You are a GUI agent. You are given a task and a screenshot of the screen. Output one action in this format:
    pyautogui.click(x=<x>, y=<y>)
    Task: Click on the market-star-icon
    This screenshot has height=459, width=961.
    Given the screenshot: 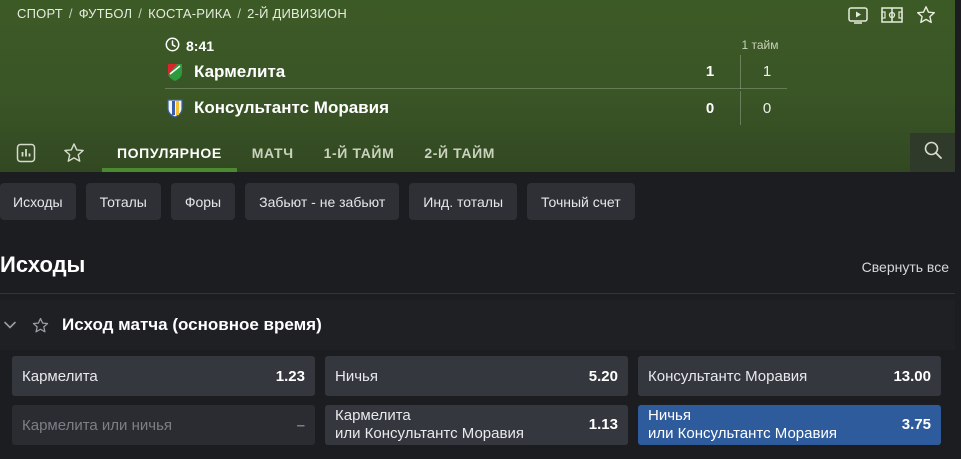 What is the action you would take?
    pyautogui.click(x=40, y=325)
    